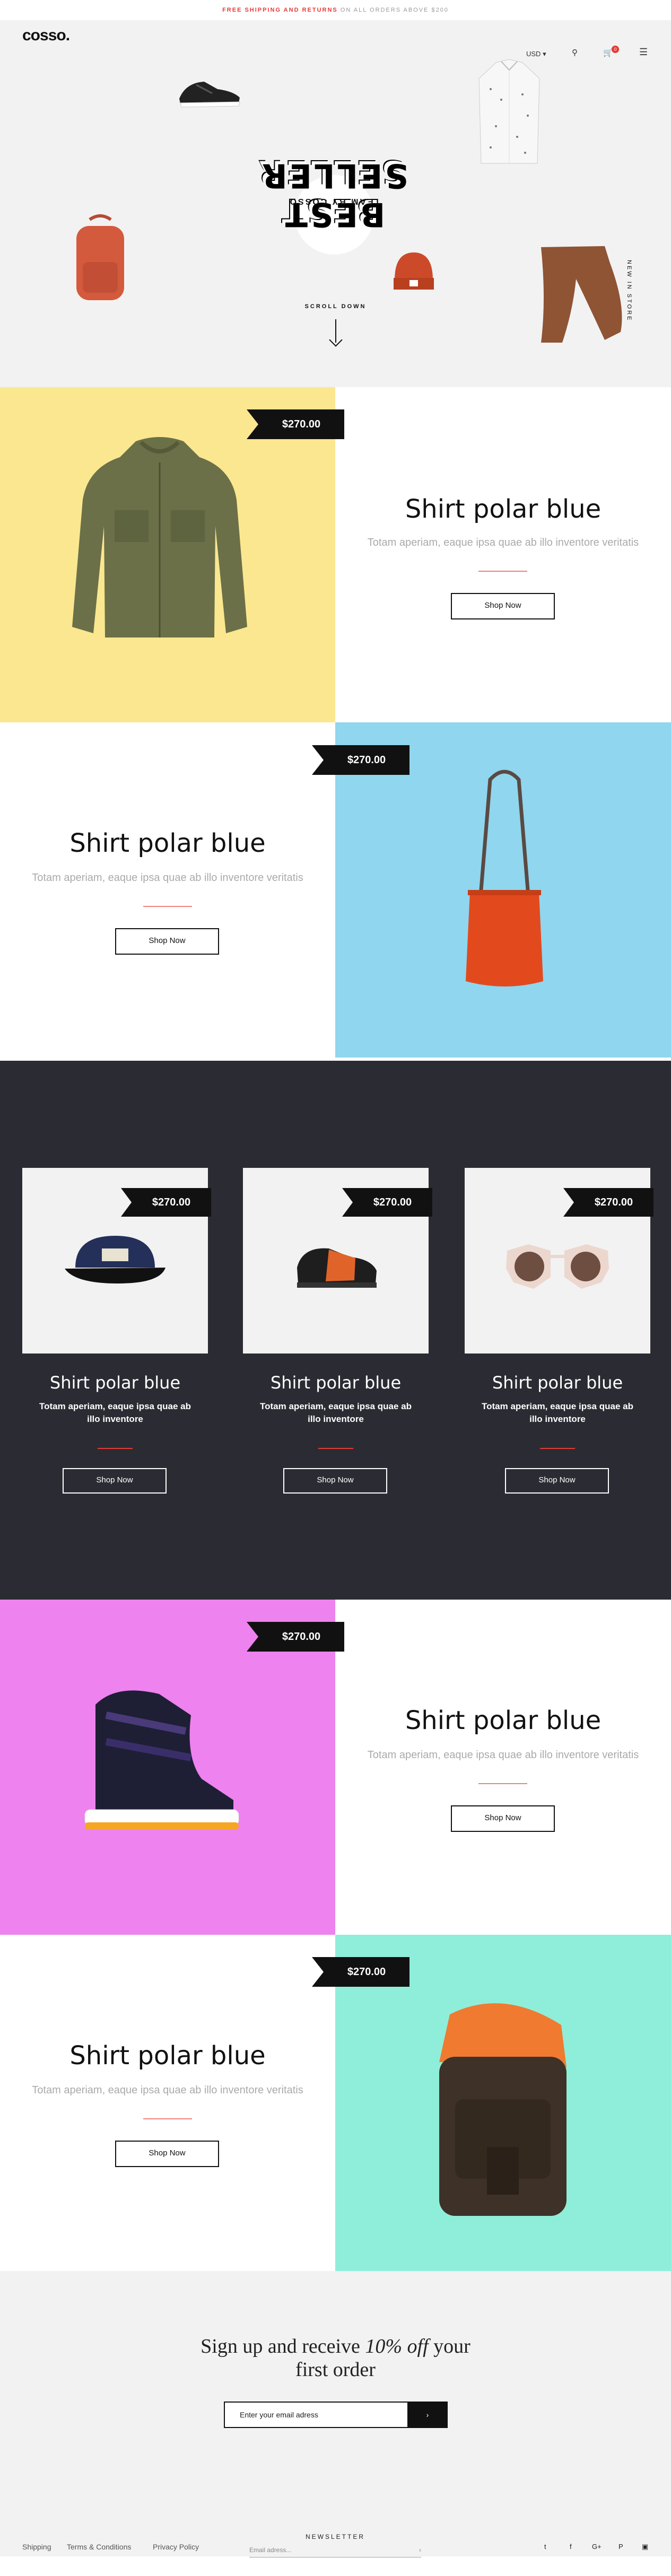 The image size is (671, 2576). What do you see at coordinates (335, 2550) in the screenshot?
I see `footer-email-input: Email adress... ›` at bounding box center [335, 2550].